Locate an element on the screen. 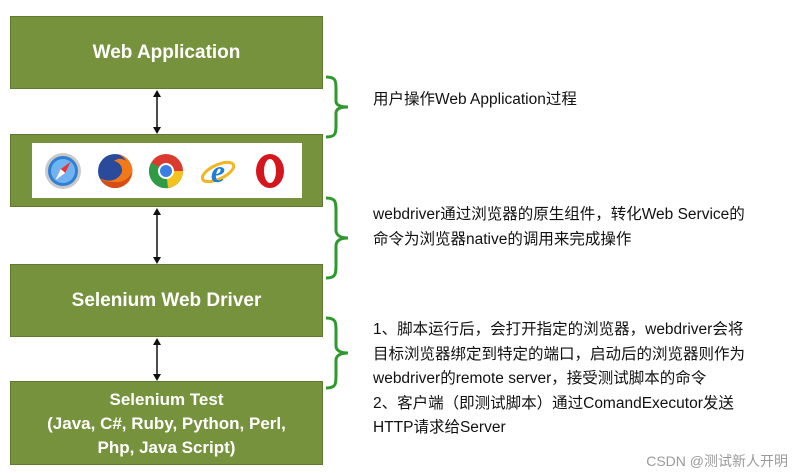  selenium-web-driver-label: Selenium Web Driver is located at coordinates (166, 300).